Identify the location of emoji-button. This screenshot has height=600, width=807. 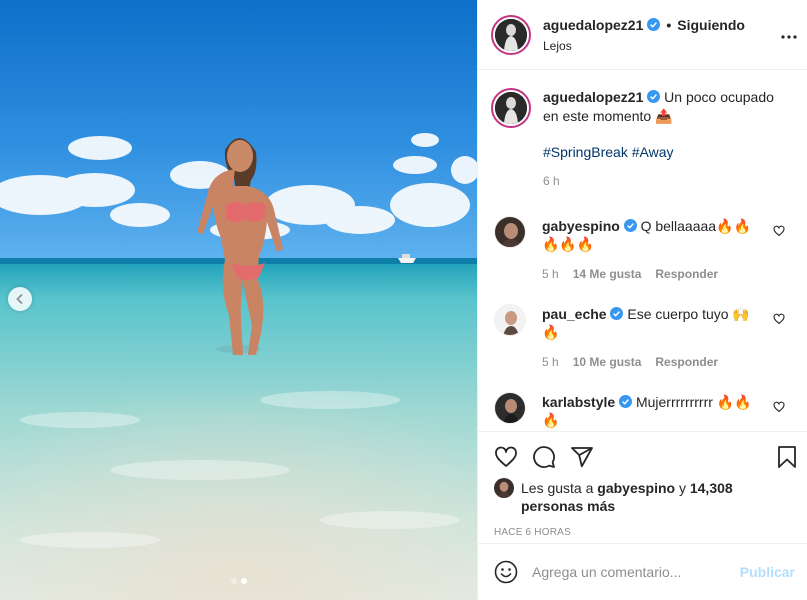
(506, 572).